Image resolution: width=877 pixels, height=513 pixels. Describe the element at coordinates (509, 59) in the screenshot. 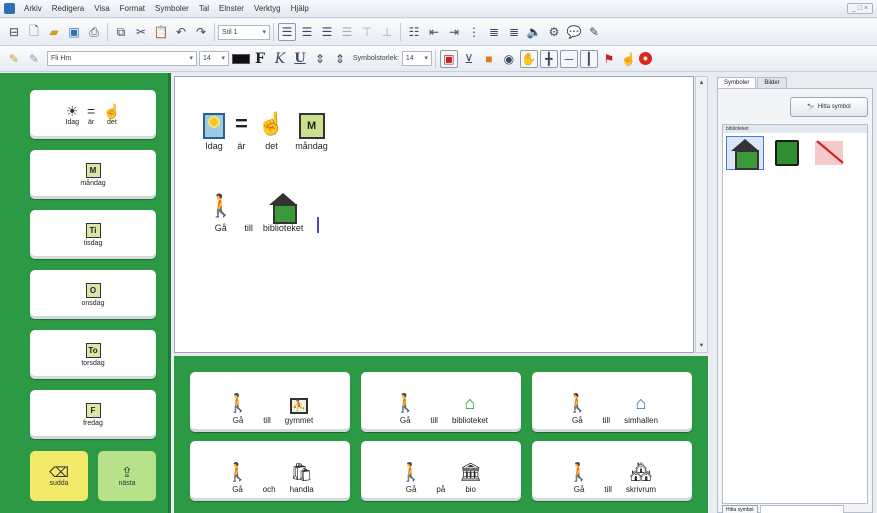

I see `toggle-symbol-icon: ◉` at that location.